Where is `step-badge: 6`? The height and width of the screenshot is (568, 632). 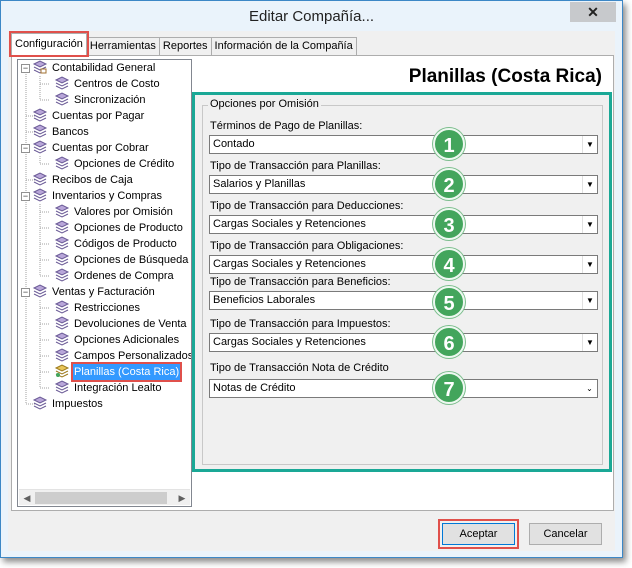 step-badge: 6 is located at coordinates (449, 342).